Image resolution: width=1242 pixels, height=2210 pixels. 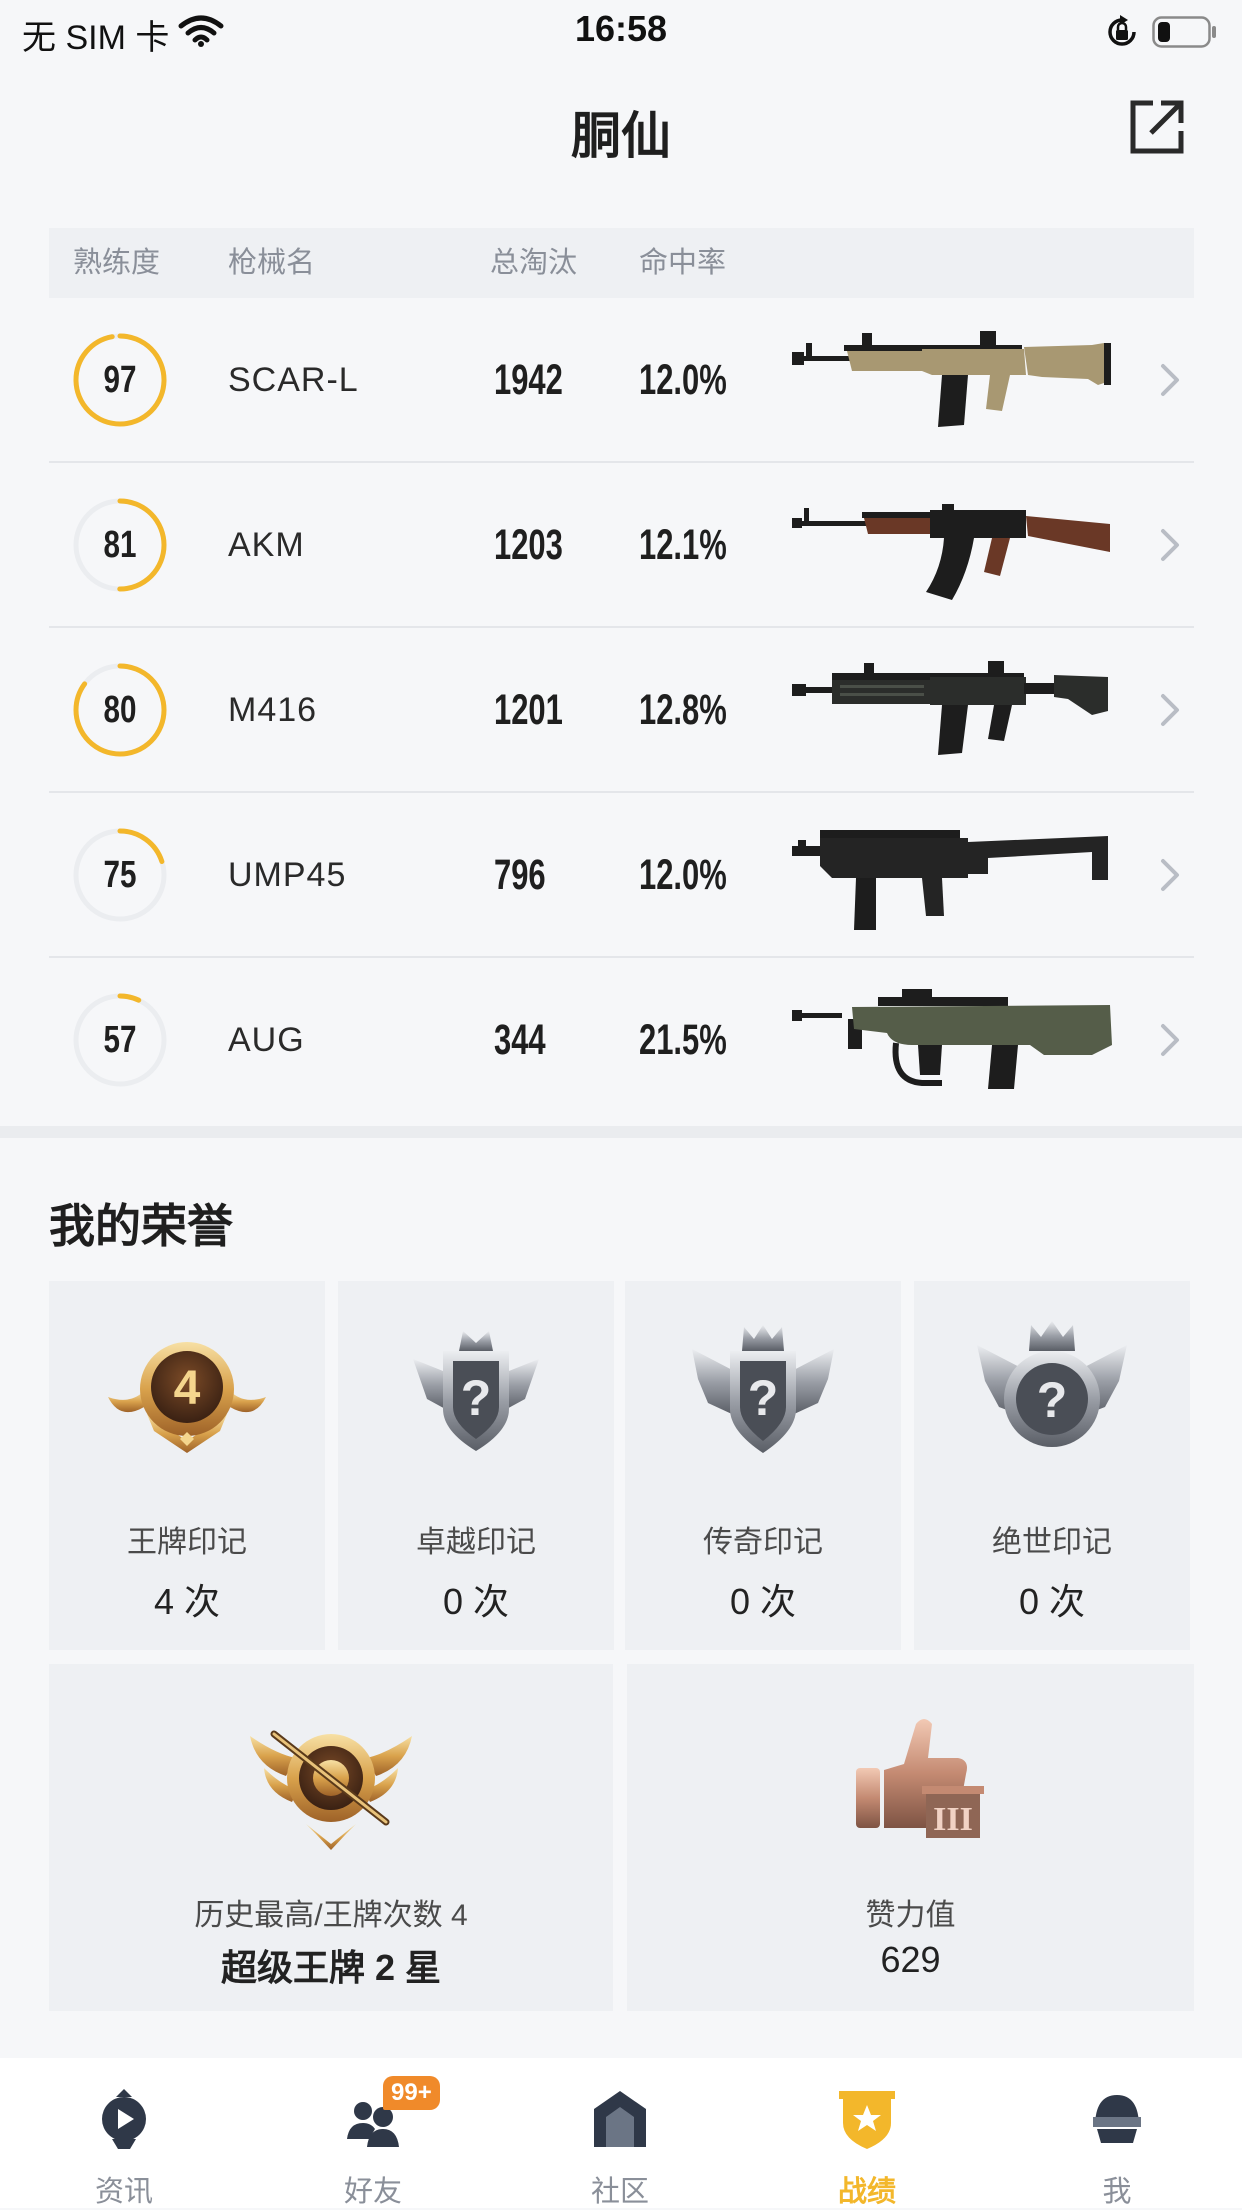 What do you see at coordinates (683, 710) in the screenshot?
I see `hit-rate: 12.8%` at bounding box center [683, 710].